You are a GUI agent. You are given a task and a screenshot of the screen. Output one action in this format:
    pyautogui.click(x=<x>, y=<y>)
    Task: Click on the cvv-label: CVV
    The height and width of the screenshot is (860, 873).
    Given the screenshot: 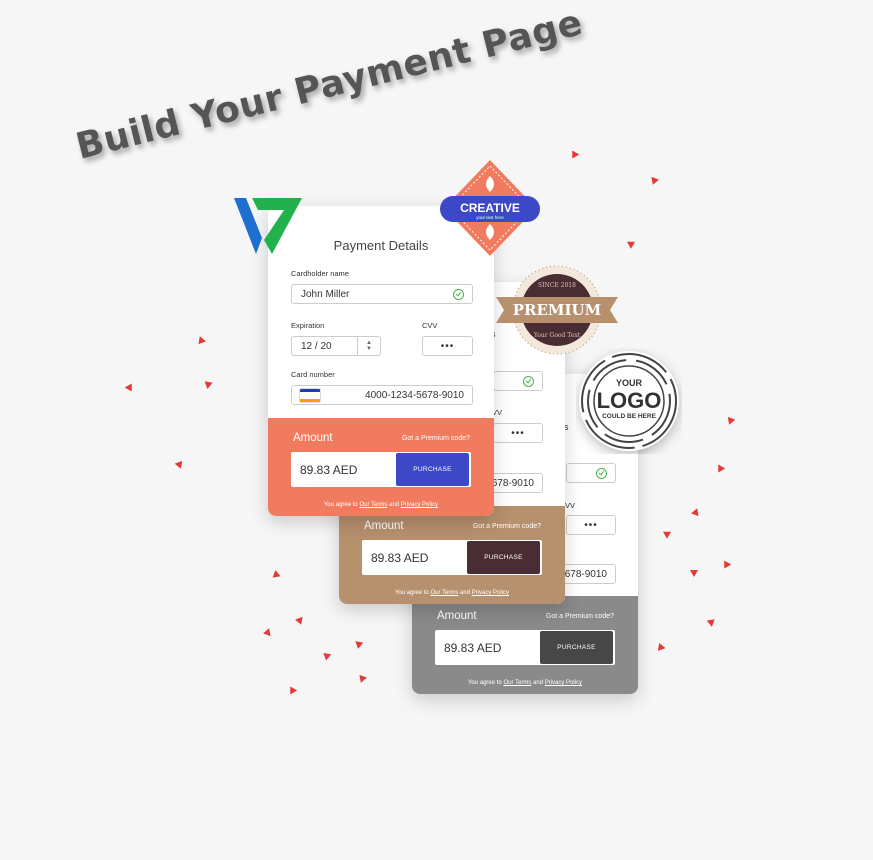 What is the action you would take?
    pyautogui.click(x=430, y=325)
    